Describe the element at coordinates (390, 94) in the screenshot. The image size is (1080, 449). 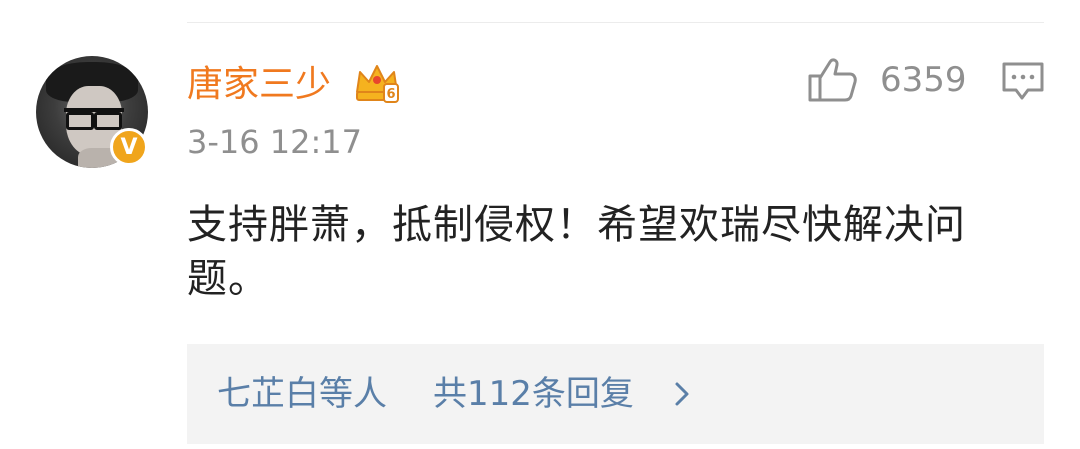
I see `svg-text: 6` at that location.